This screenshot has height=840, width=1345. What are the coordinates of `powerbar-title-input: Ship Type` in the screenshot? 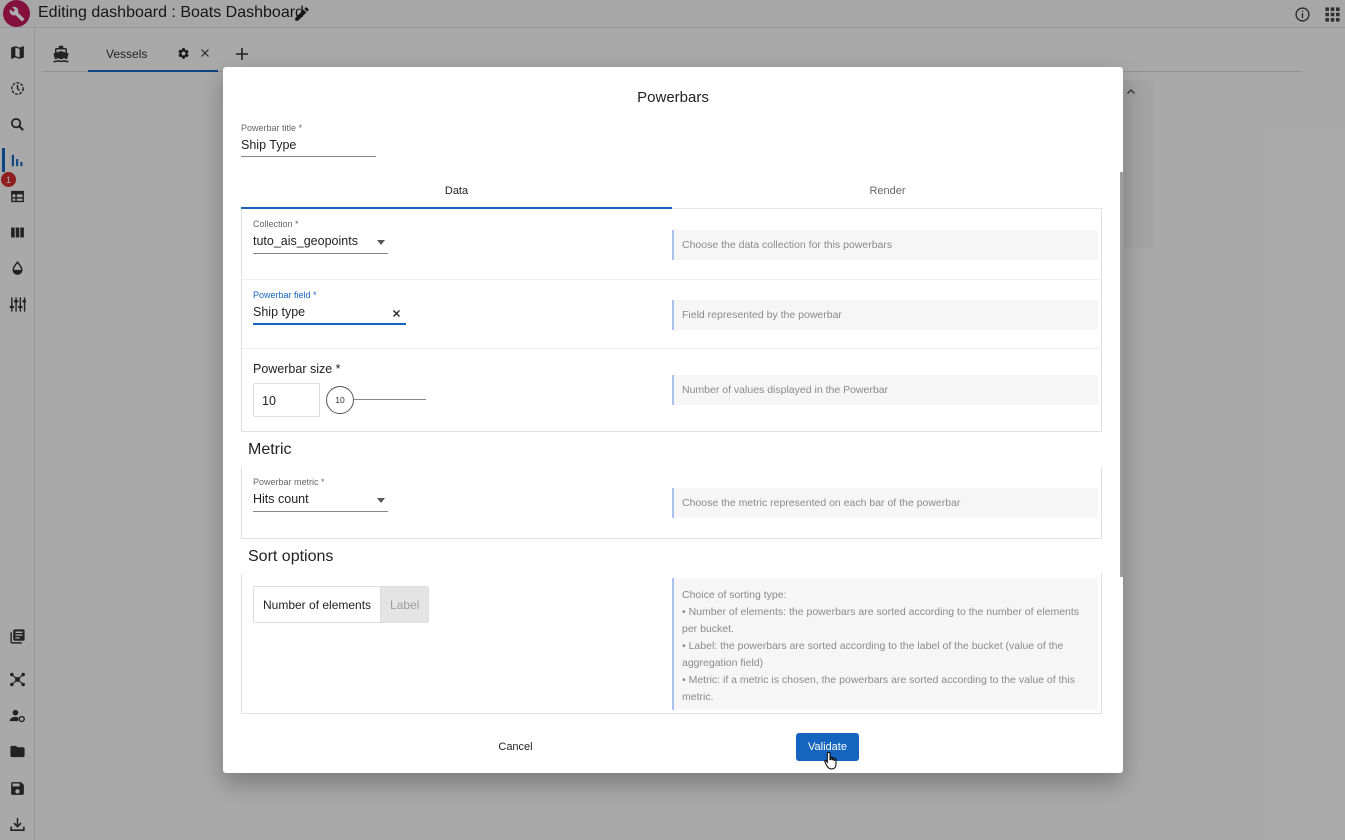 It's located at (268, 145).